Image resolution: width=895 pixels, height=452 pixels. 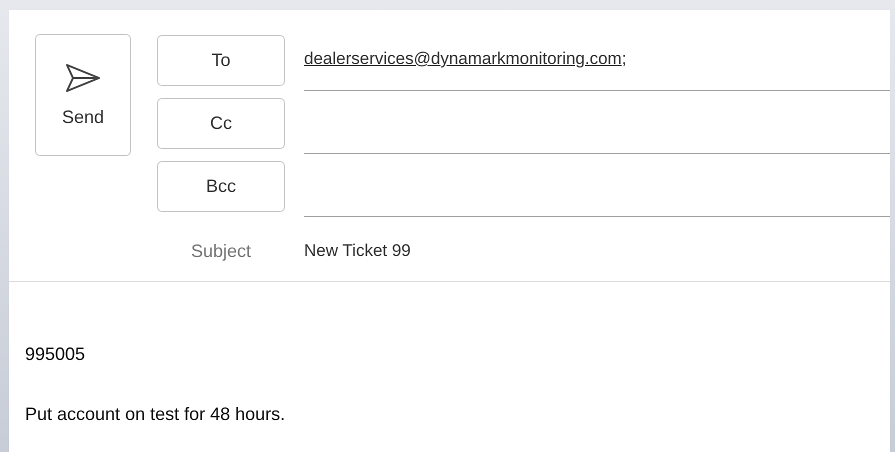 What do you see at coordinates (463, 58) in the screenshot?
I see `email-address: dealerservices@dynamarkmonitoring.com` at bounding box center [463, 58].